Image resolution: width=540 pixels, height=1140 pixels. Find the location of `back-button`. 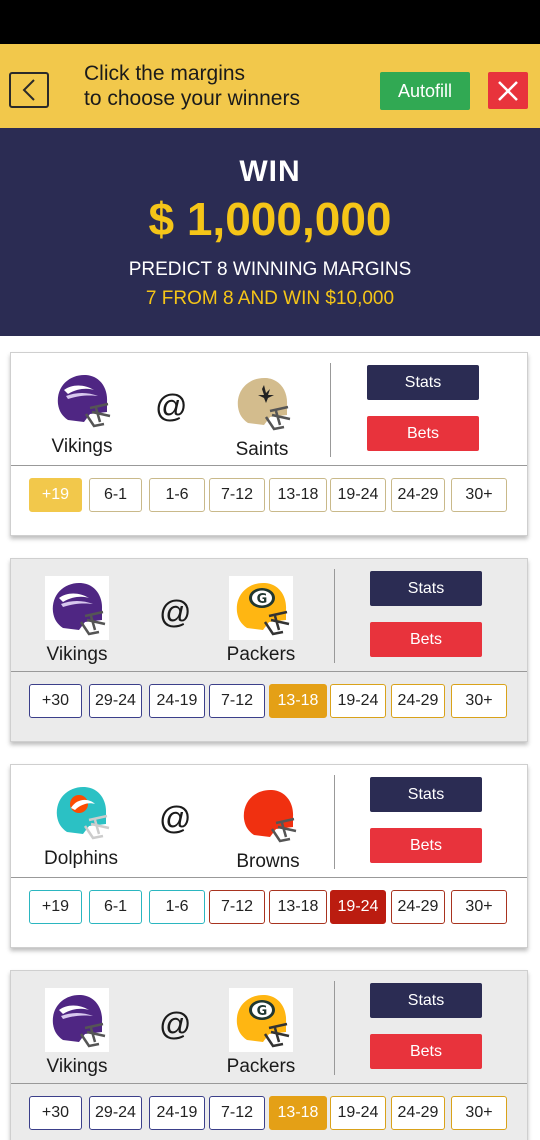

back-button is located at coordinates (29, 90).